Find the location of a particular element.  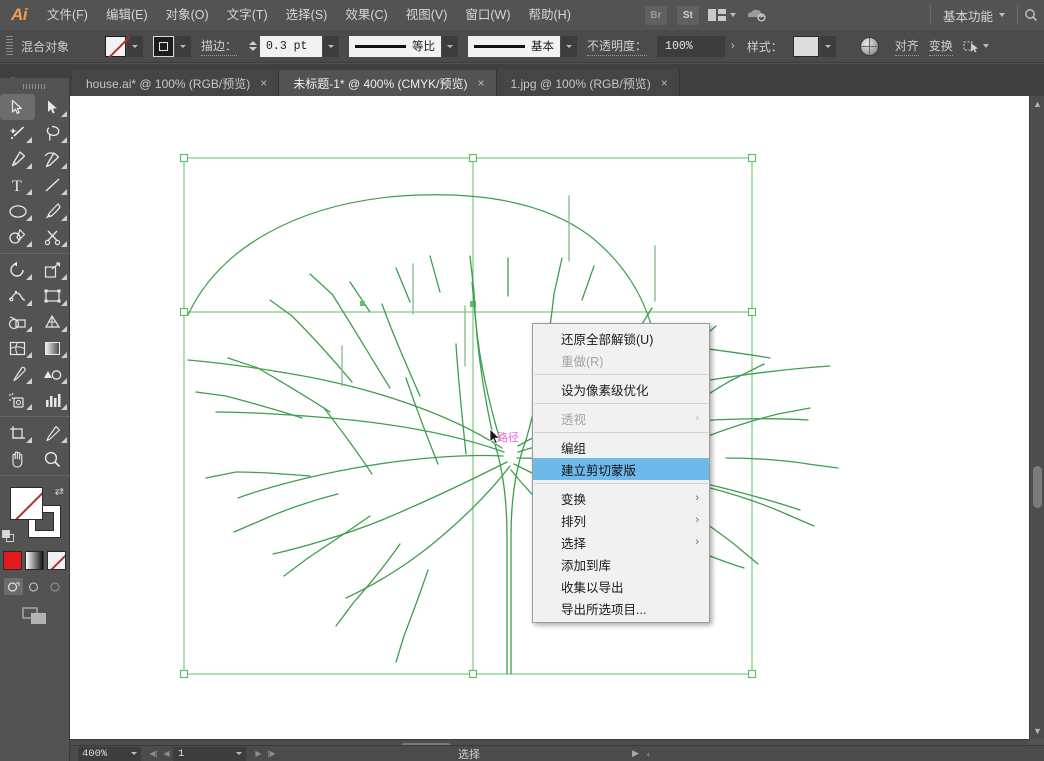

menu-view: 视图(V) is located at coordinates (427, 15).